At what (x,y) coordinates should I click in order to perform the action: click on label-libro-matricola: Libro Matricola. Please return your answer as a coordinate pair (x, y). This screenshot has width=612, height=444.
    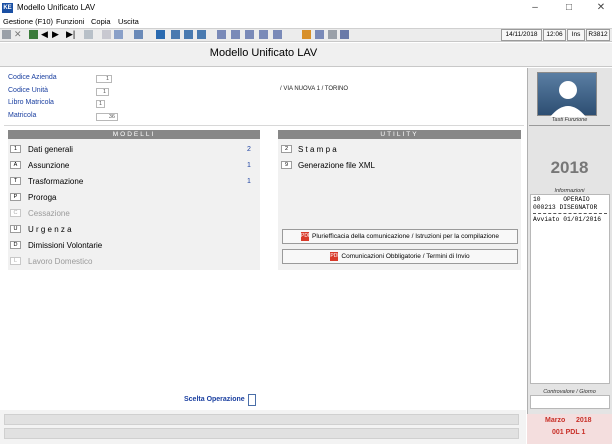
    Looking at the image, I should click on (31, 102).